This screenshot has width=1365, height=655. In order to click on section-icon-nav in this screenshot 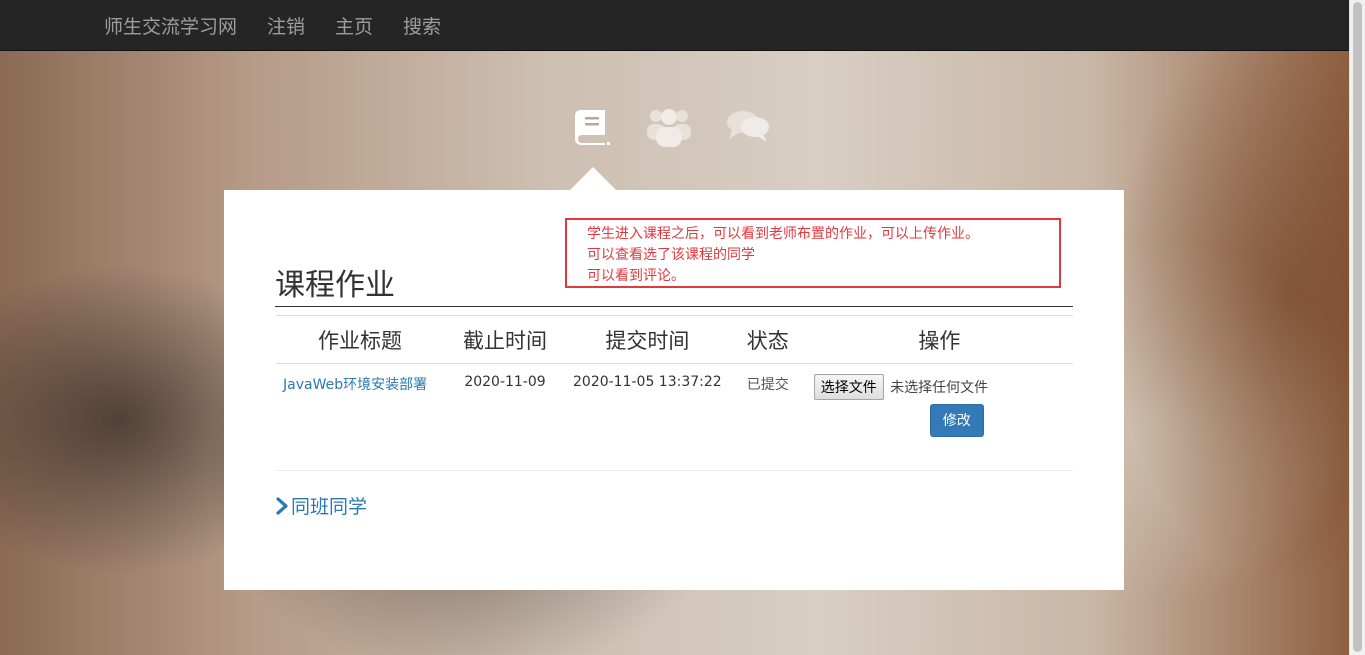, I will do `click(688, 127)`.